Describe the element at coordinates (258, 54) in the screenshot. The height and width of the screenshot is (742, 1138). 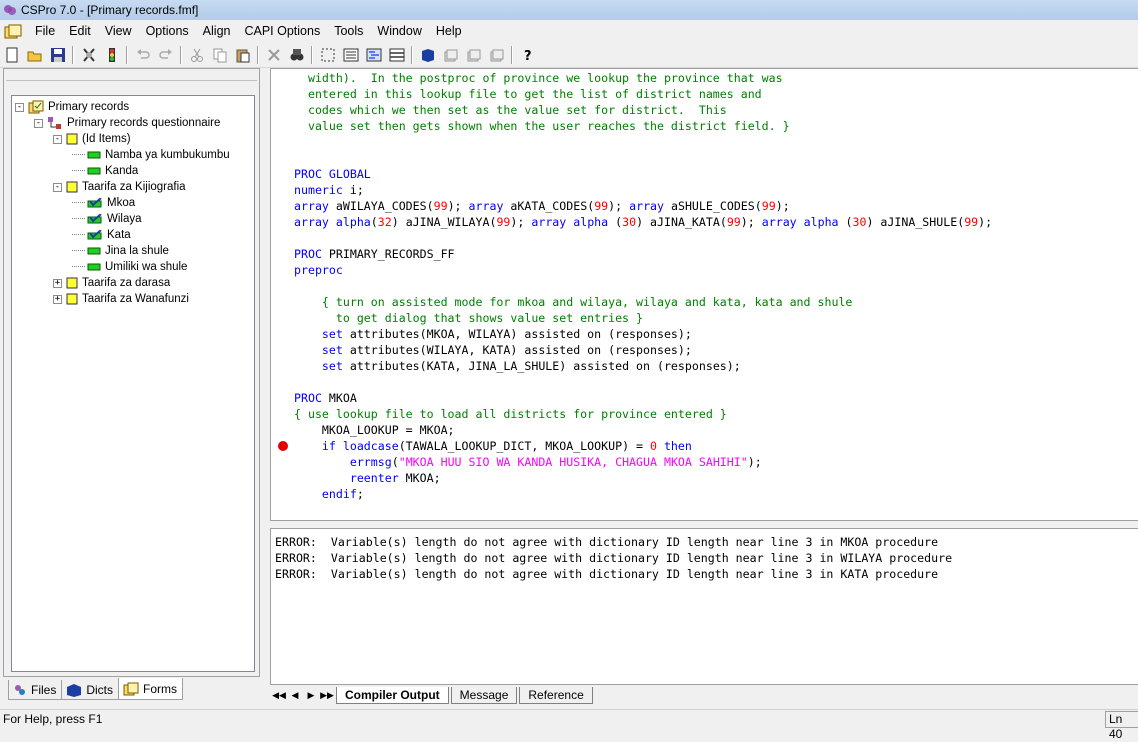
I see `toolbar-separator` at that location.